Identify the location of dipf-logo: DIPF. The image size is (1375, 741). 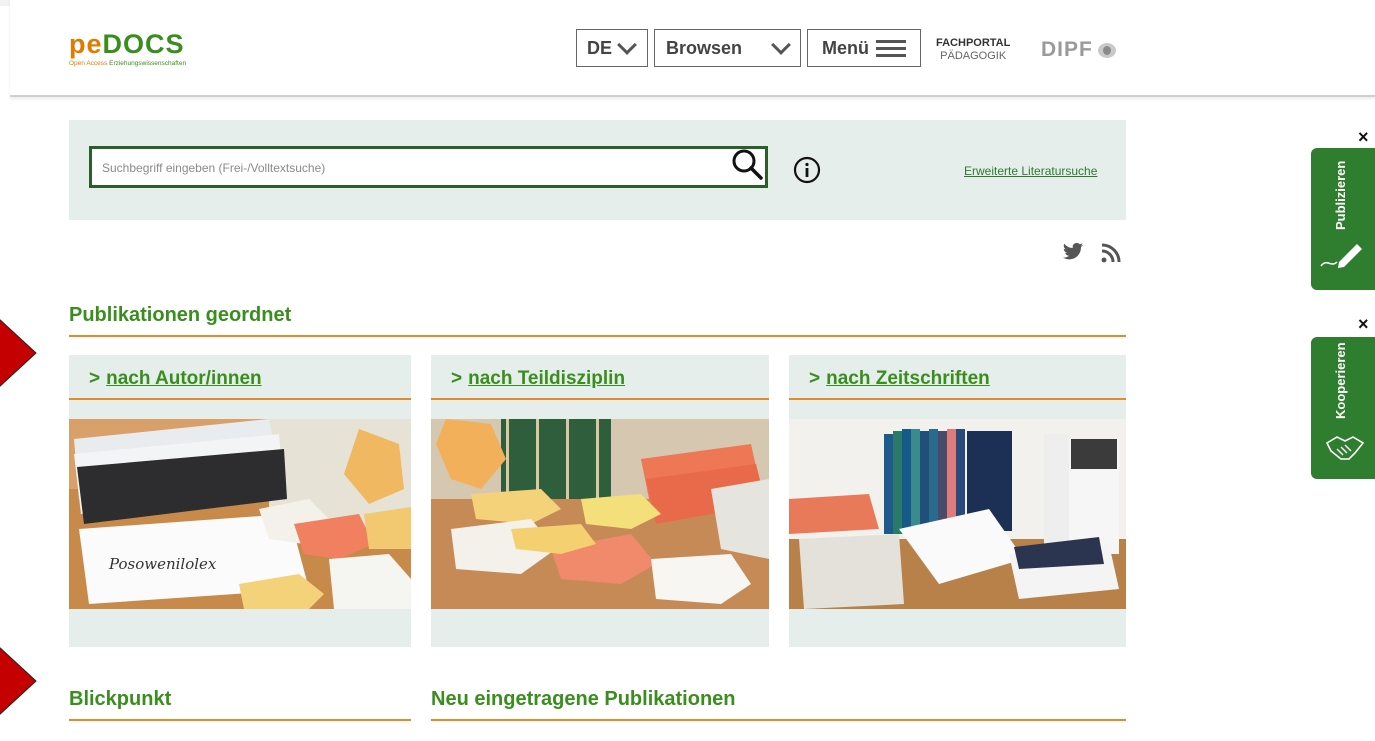
(1078, 50).